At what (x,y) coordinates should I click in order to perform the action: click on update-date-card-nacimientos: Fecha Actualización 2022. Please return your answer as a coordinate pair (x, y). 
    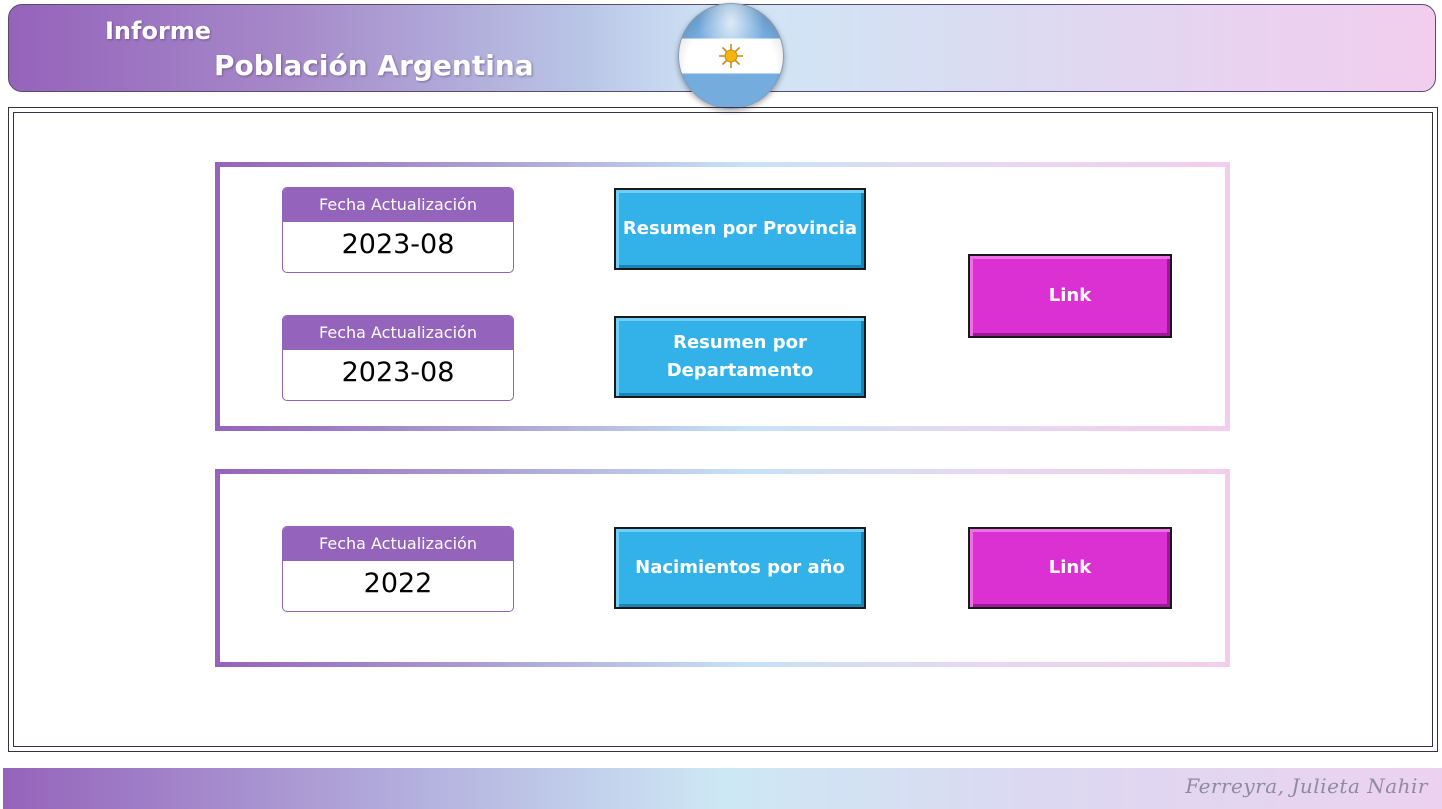
    Looking at the image, I should click on (398, 569).